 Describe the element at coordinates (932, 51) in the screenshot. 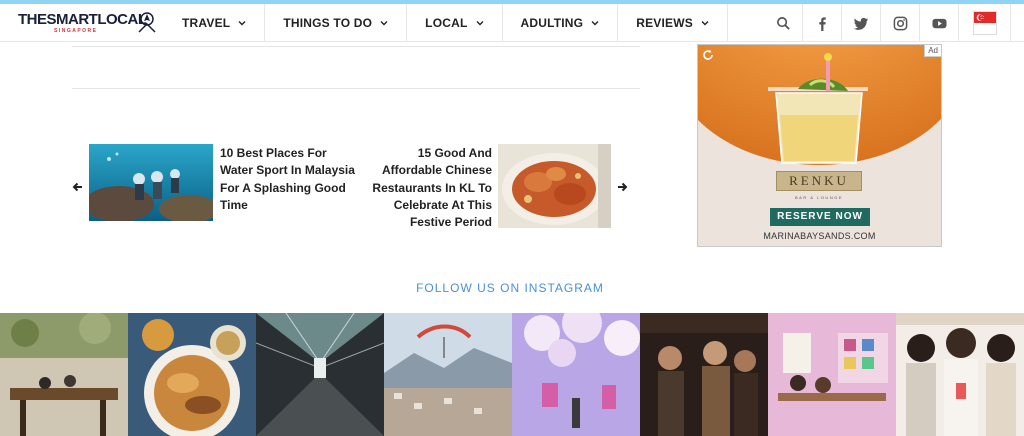

I see `ad-badge: Ad` at that location.